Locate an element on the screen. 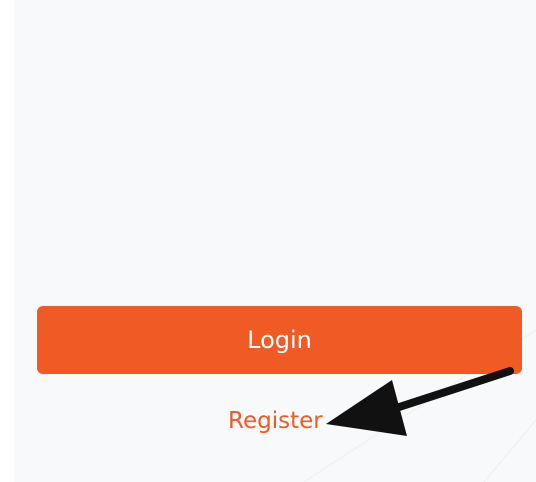 This screenshot has height=482, width=536. login-button: Login is located at coordinates (279, 340).